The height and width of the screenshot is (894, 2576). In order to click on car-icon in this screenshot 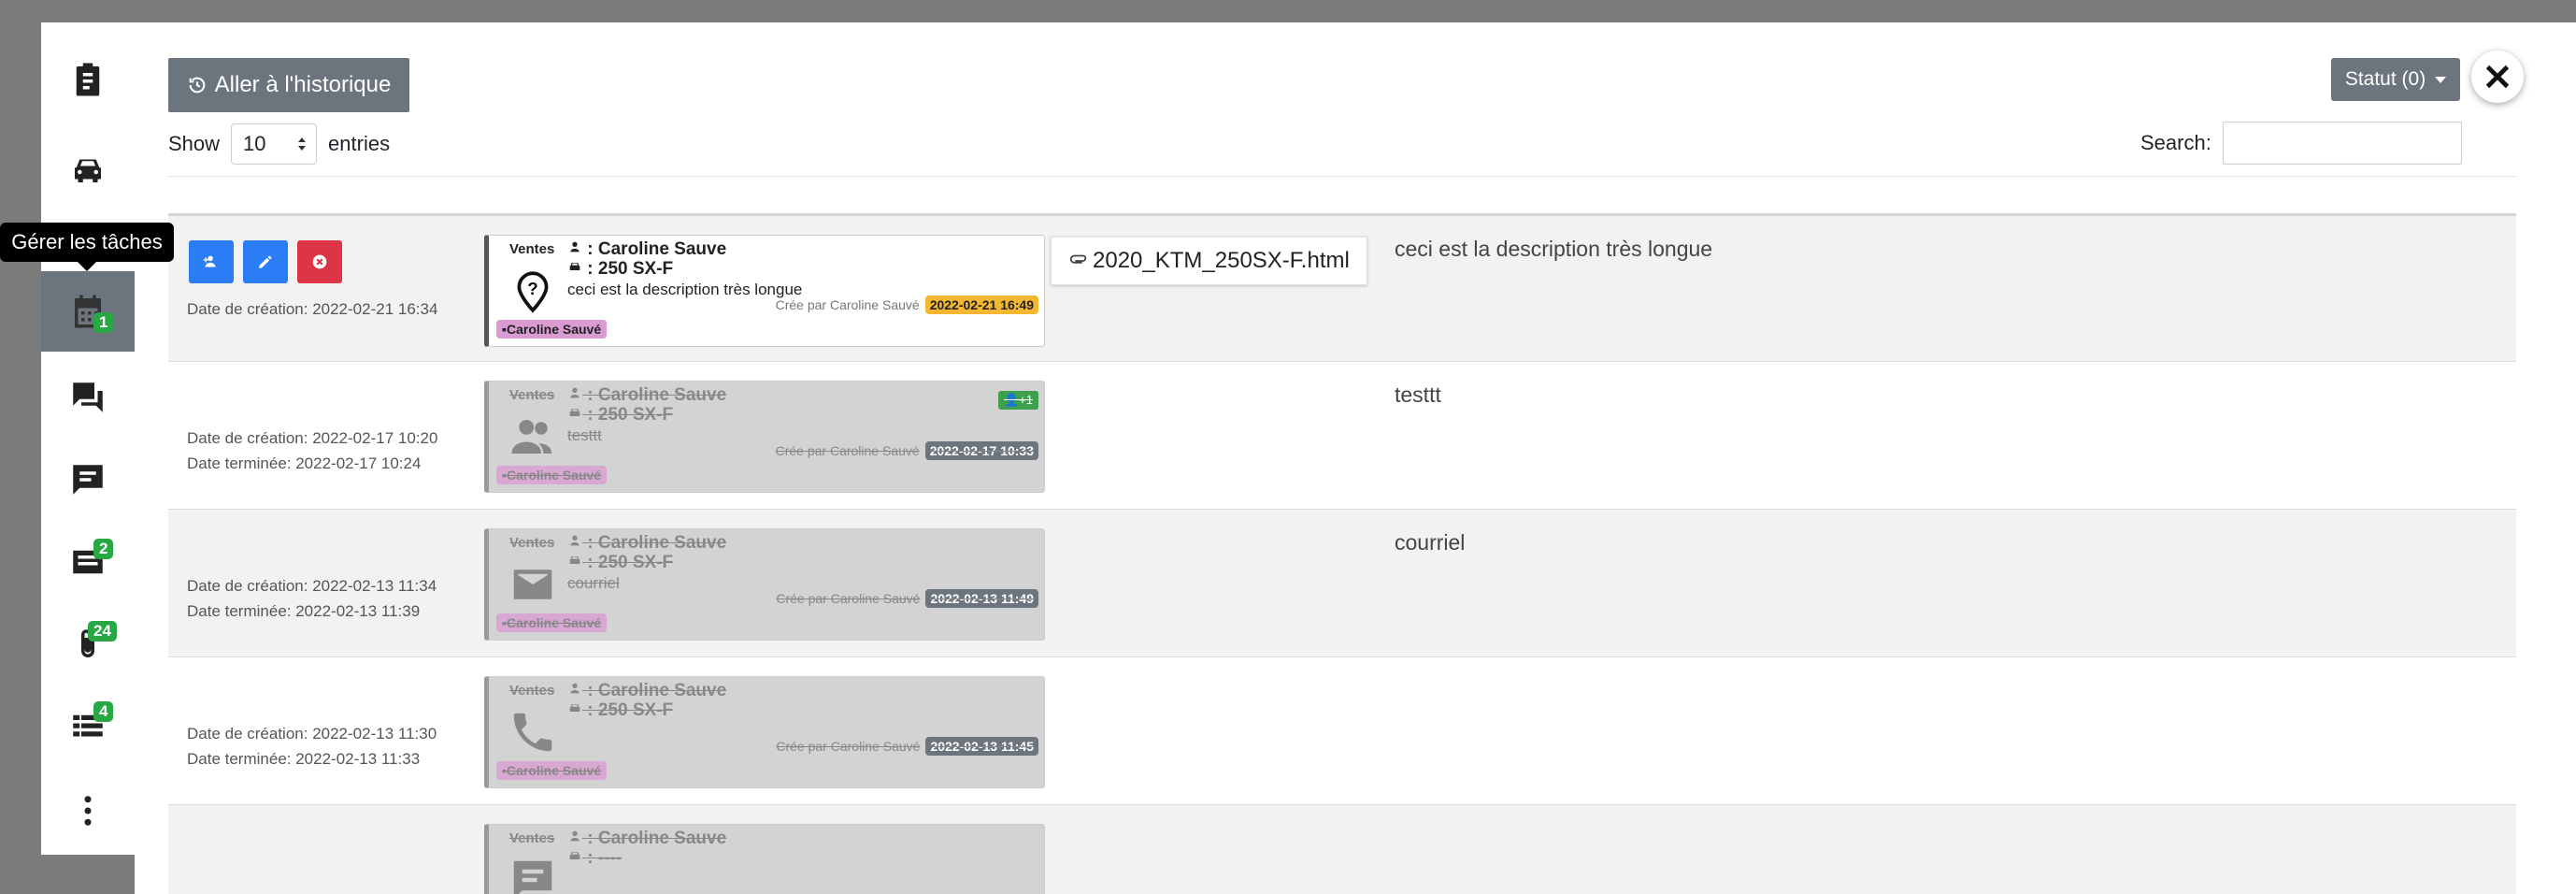, I will do `click(88, 170)`.